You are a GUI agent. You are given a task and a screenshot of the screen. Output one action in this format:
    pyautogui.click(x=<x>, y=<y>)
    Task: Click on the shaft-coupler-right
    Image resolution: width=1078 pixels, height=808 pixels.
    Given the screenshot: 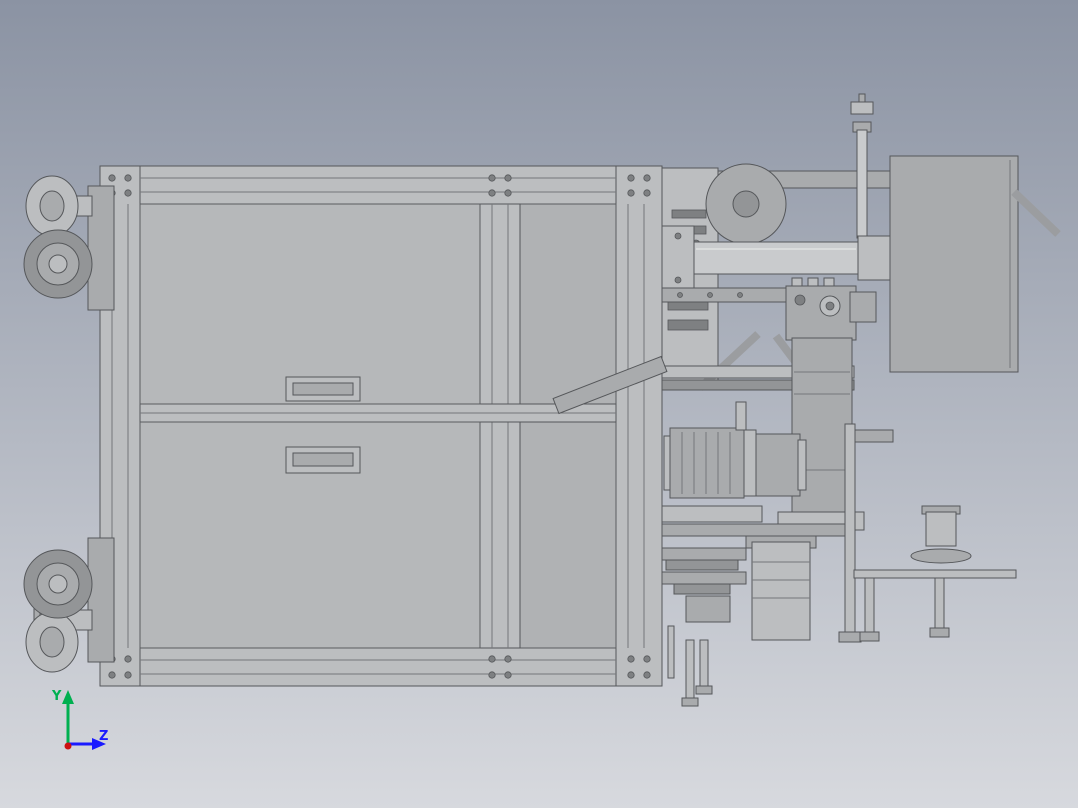 What is the action you would take?
    pyautogui.click(x=874, y=258)
    